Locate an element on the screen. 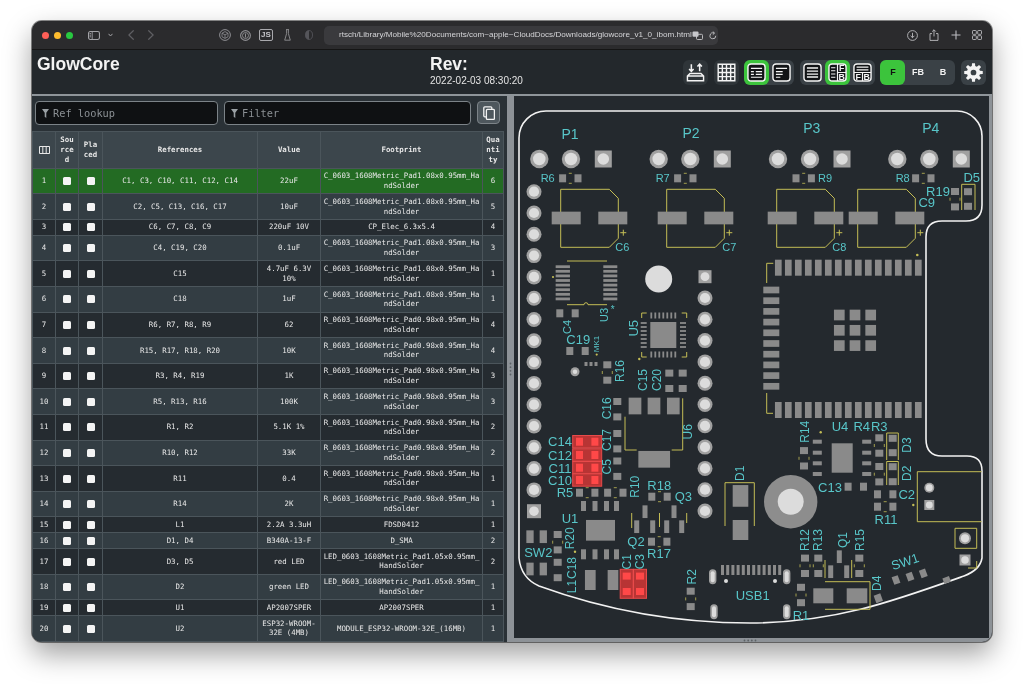 The width and height of the screenshot is (1024, 684). silkscreen-label: C12 is located at coordinates (560, 455).